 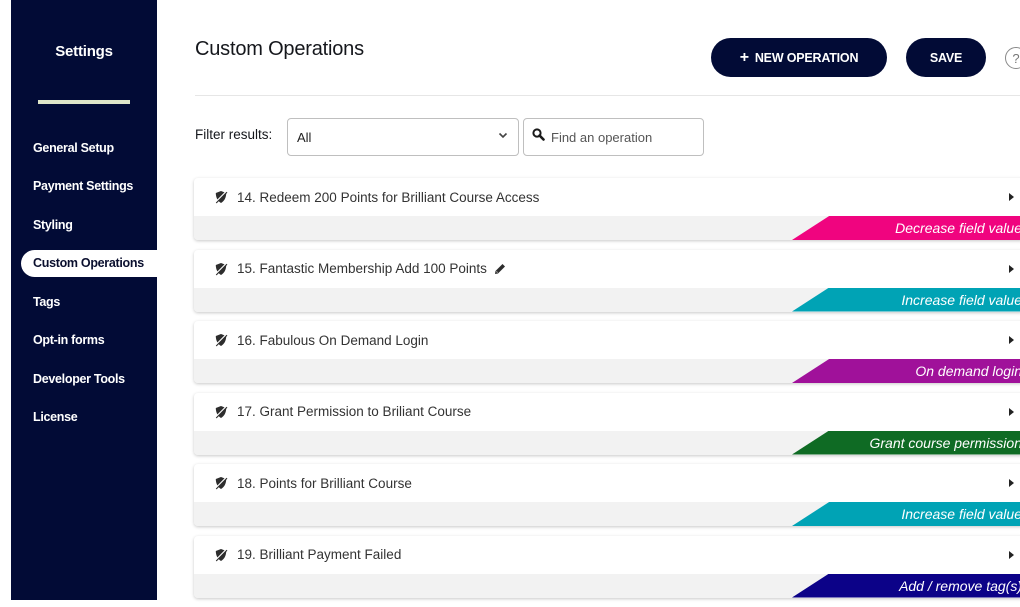 I want to click on sidebar-item-developer-tools: Developer Tools, so click(x=84, y=378).